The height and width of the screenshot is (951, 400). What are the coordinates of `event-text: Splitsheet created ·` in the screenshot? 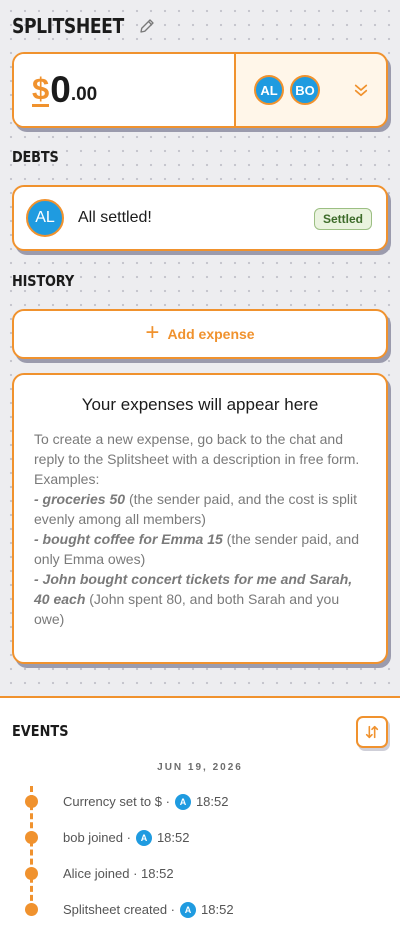 It's located at (119, 909).